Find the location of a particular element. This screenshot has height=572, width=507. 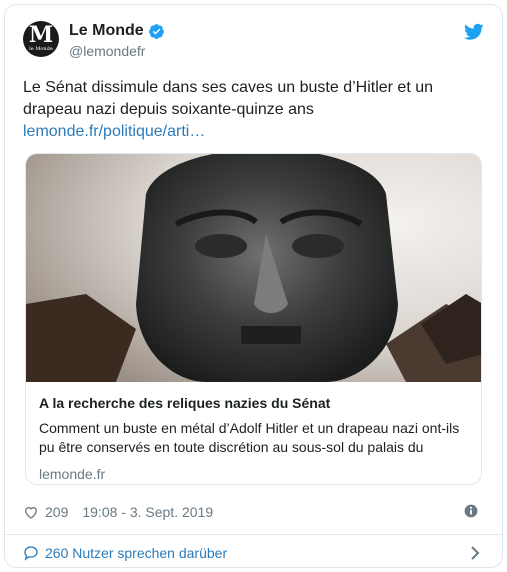

comment-bubble-icon is located at coordinates (31, 553).